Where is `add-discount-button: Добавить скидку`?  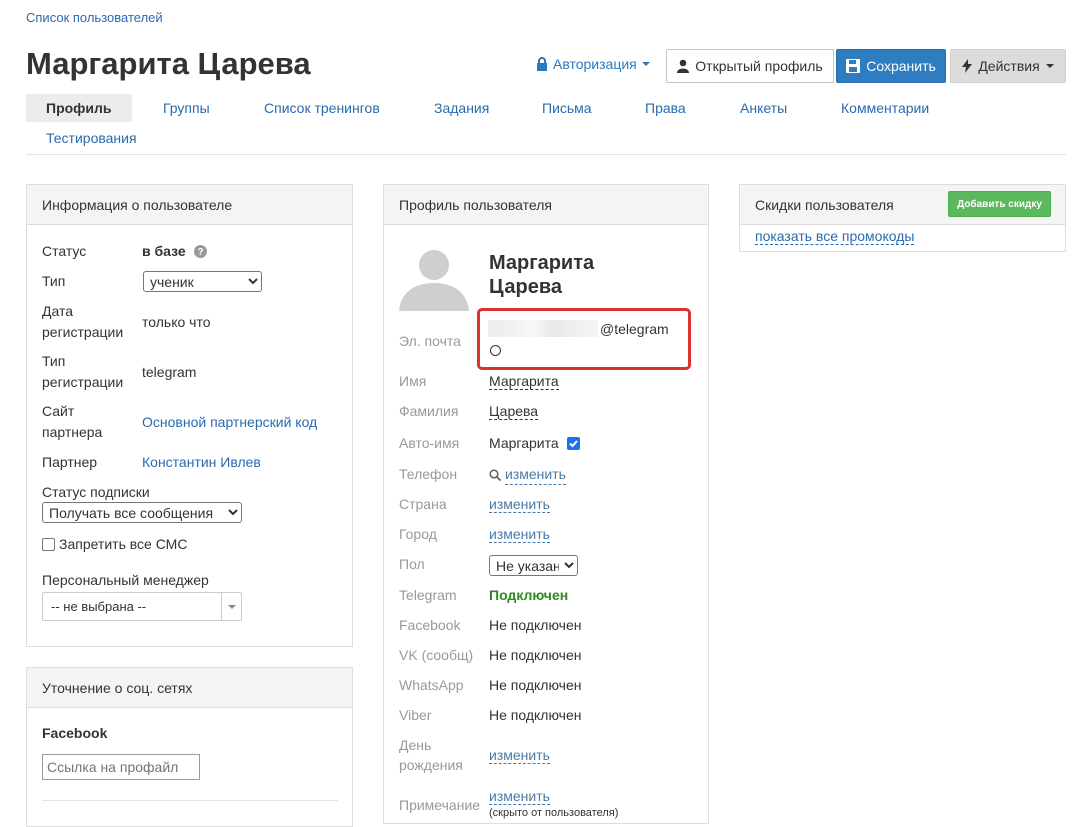
add-discount-button: Добавить скидку is located at coordinates (999, 204).